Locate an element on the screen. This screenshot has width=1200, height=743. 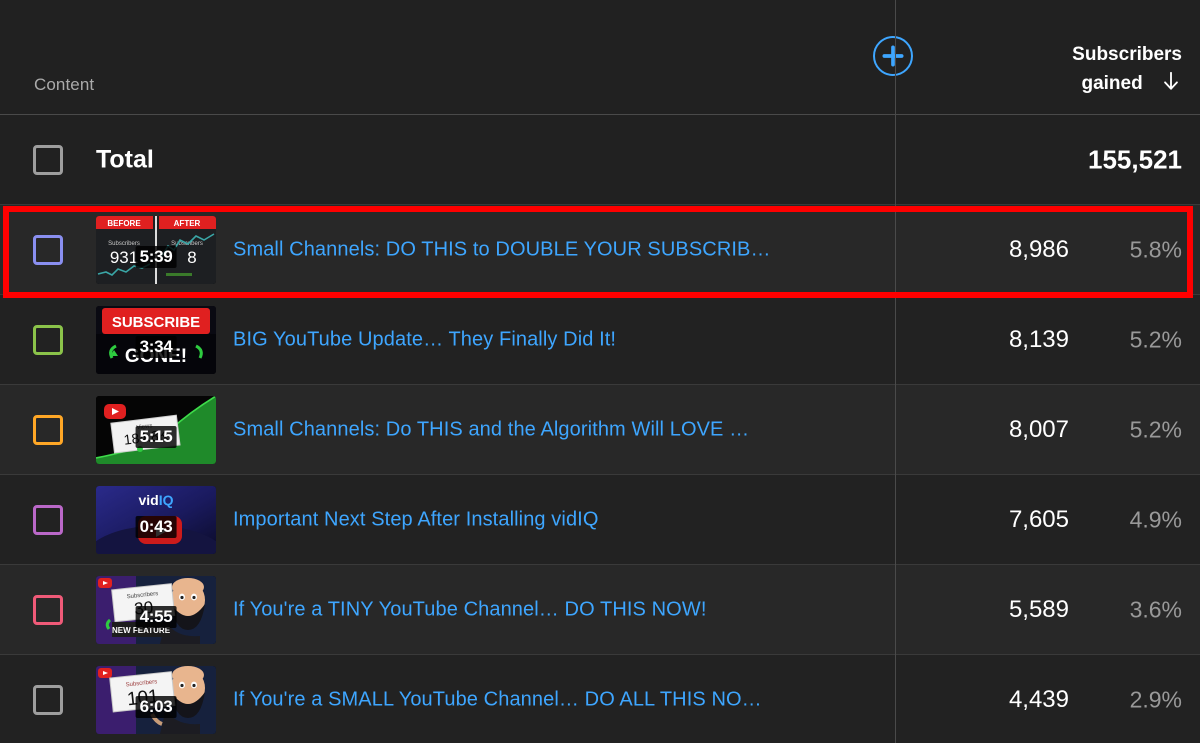
row-subscribers-gained: 8,007 is located at coordinates (1038, 429).